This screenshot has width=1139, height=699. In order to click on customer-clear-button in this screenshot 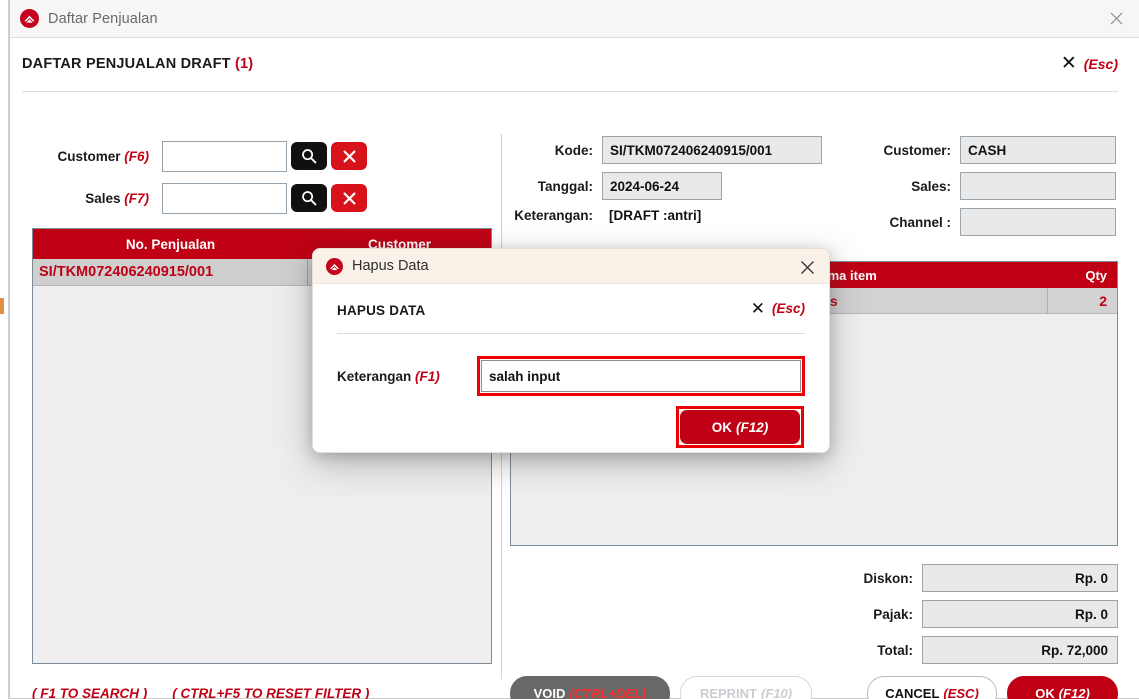, I will do `click(349, 156)`.